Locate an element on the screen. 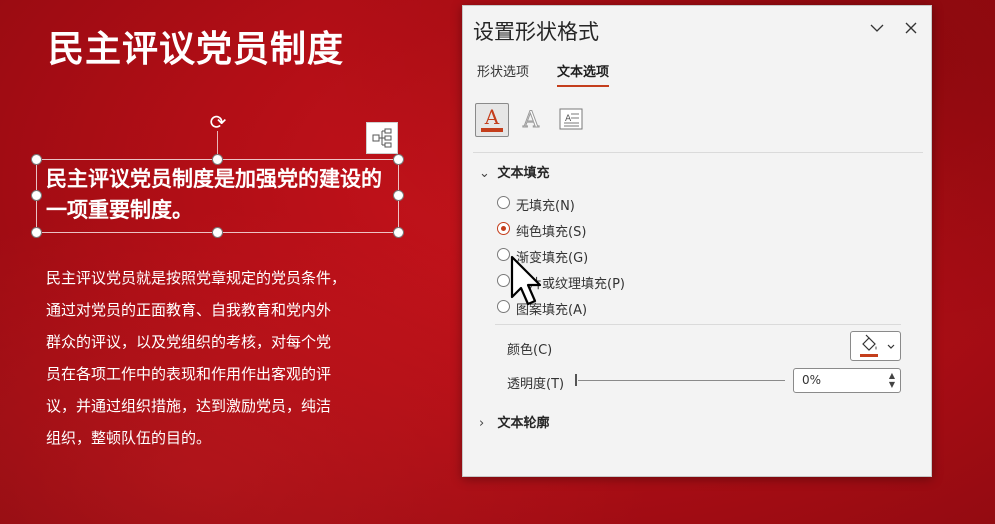 Image resolution: width=995 pixels, height=524 pixels. text-effects-button: A is located at coordinates (532, 120).